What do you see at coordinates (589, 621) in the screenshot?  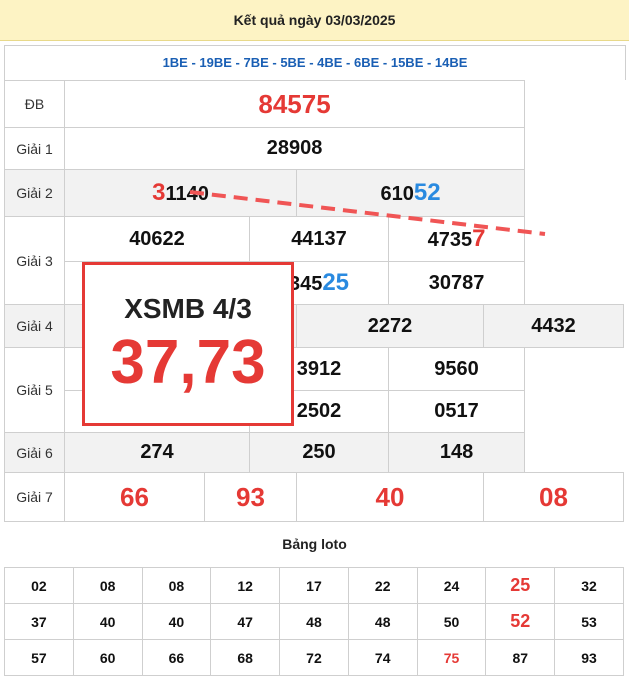 I see `loto-cell: 53` at bounding box center [589, 621].